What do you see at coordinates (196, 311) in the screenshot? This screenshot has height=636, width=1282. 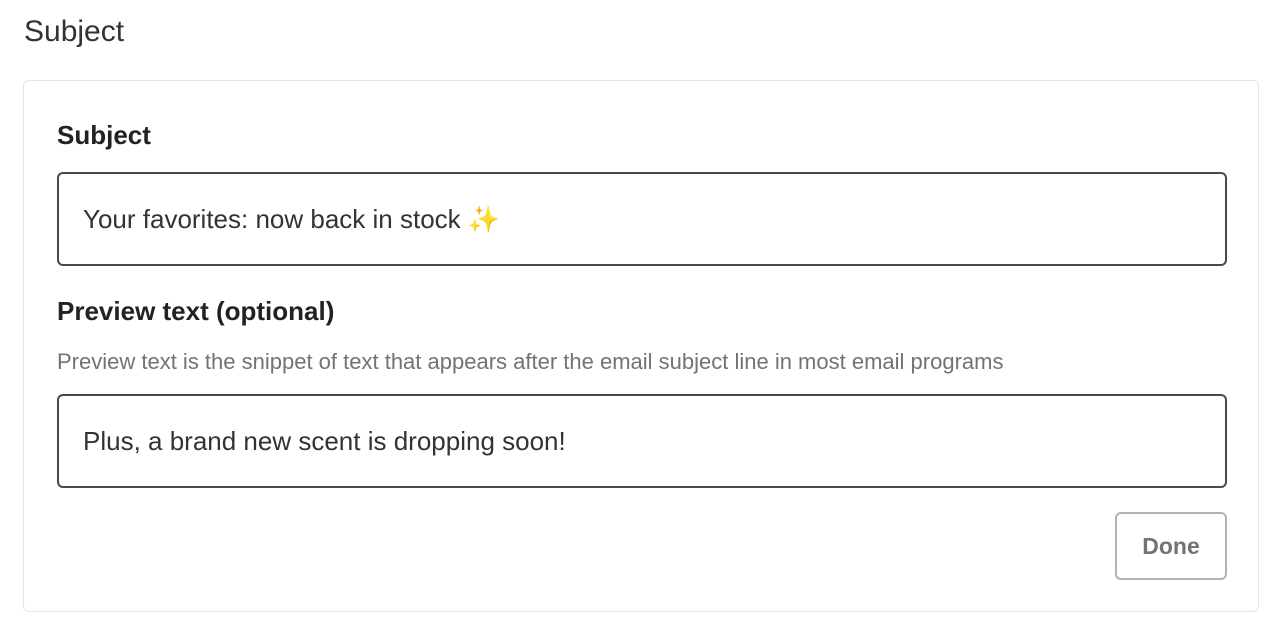 I see `preview-text-label: Preview text (optional)` at bounding box center [196, 311].